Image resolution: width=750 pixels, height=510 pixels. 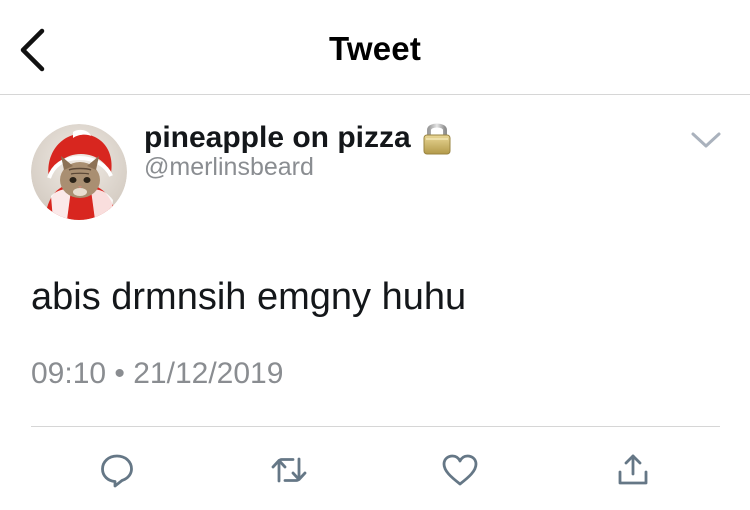 What do you see at coordinates (375, 426) in the screenshot?
I see `divider` at bounding box center [375, 426].